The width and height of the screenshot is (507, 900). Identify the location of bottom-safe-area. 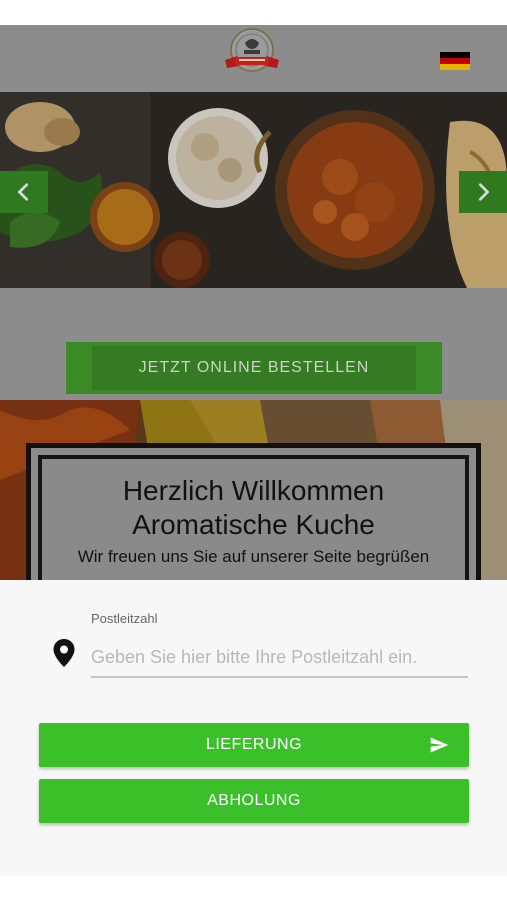
(253, 888).